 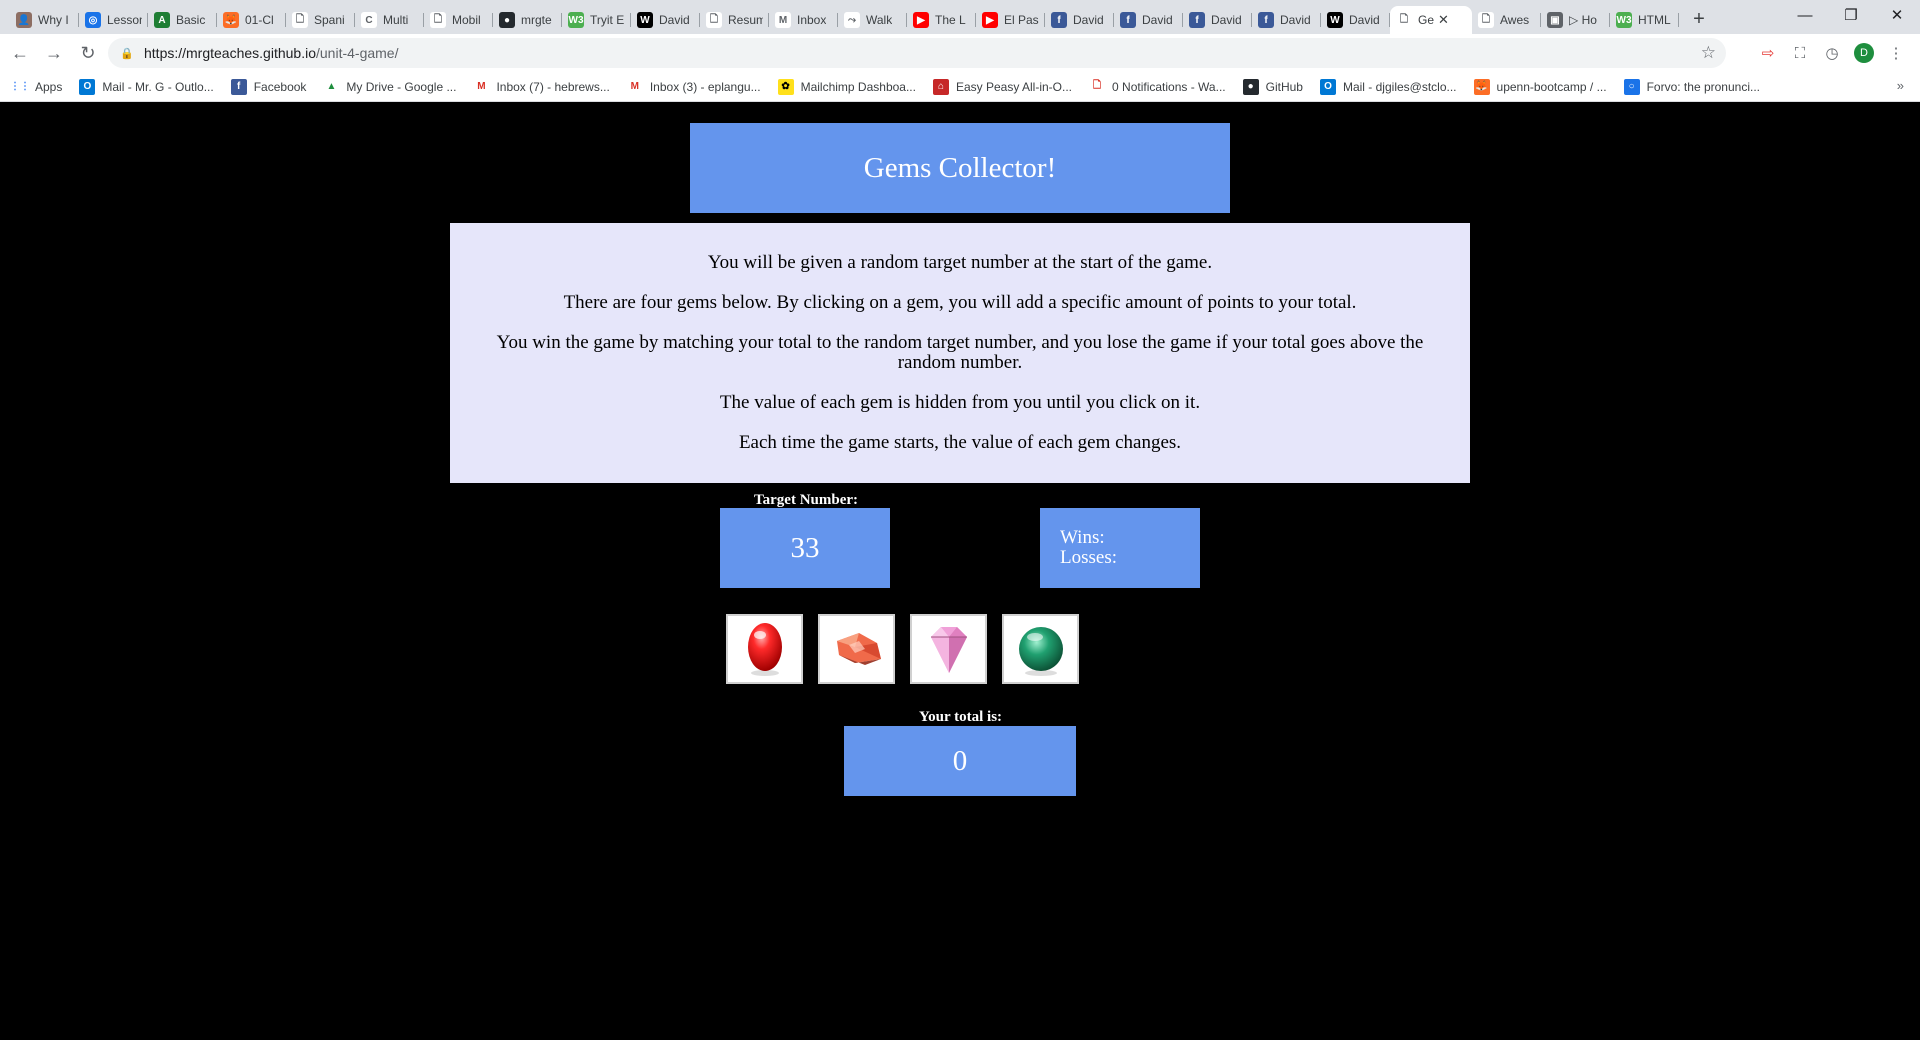 What do you see at coordinates (785, 86) in the screenshot?
I see `bookmark-favicon-icon: ✿` at bounding box center [785, 86].